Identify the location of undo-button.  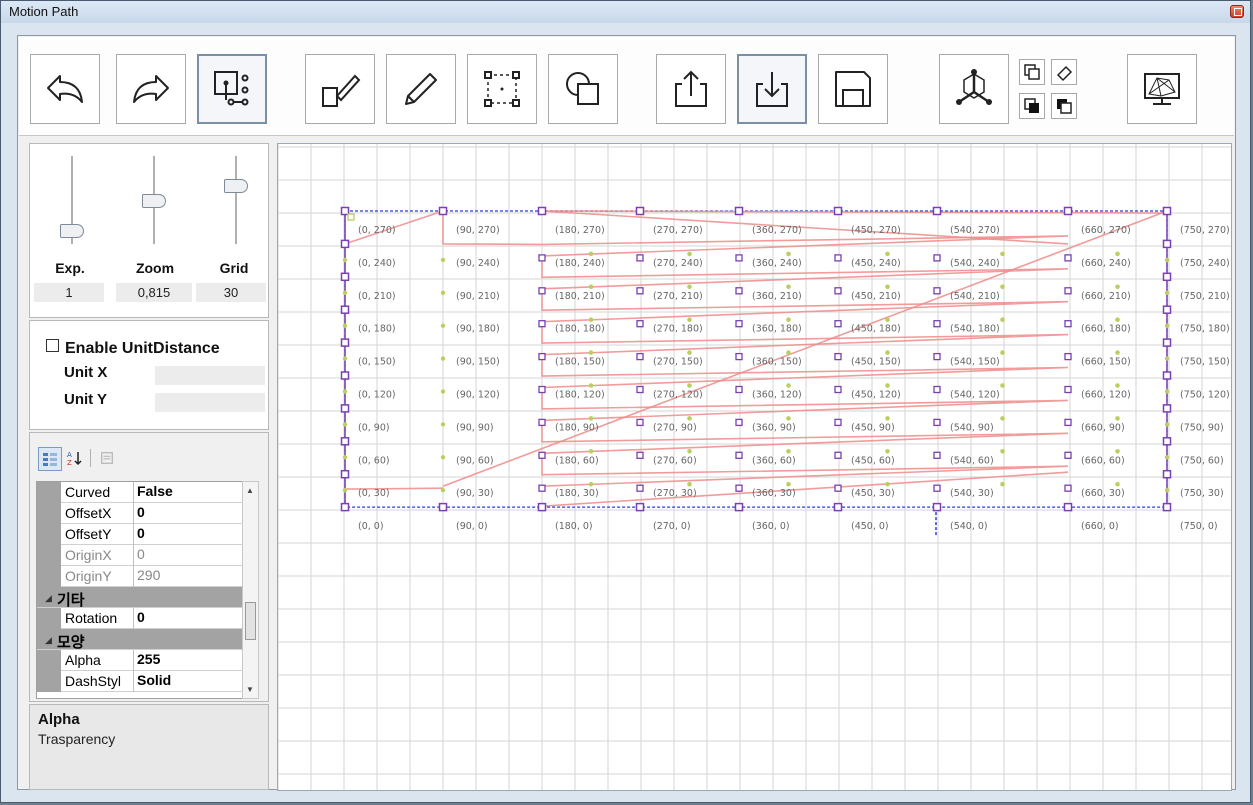
(65, 89).